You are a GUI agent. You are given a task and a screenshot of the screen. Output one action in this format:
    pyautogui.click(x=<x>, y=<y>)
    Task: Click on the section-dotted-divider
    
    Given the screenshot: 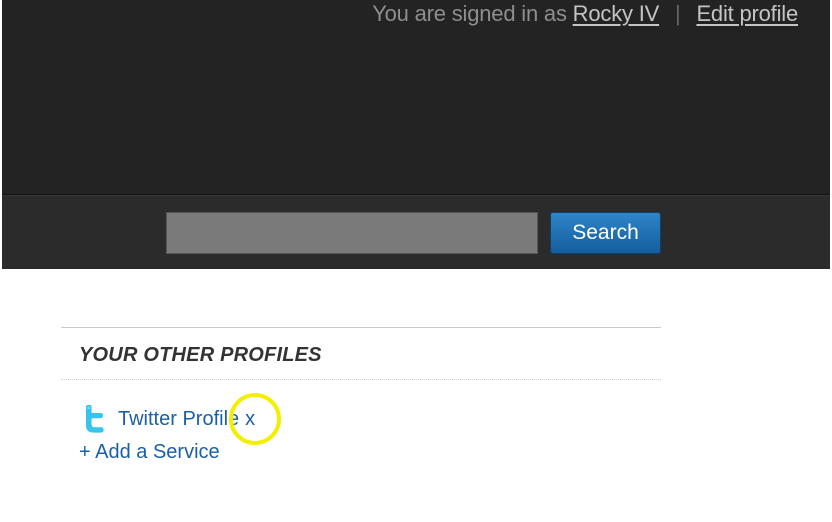 What is the action you would take?
    pyautogui.click(x=361, y=379)
    